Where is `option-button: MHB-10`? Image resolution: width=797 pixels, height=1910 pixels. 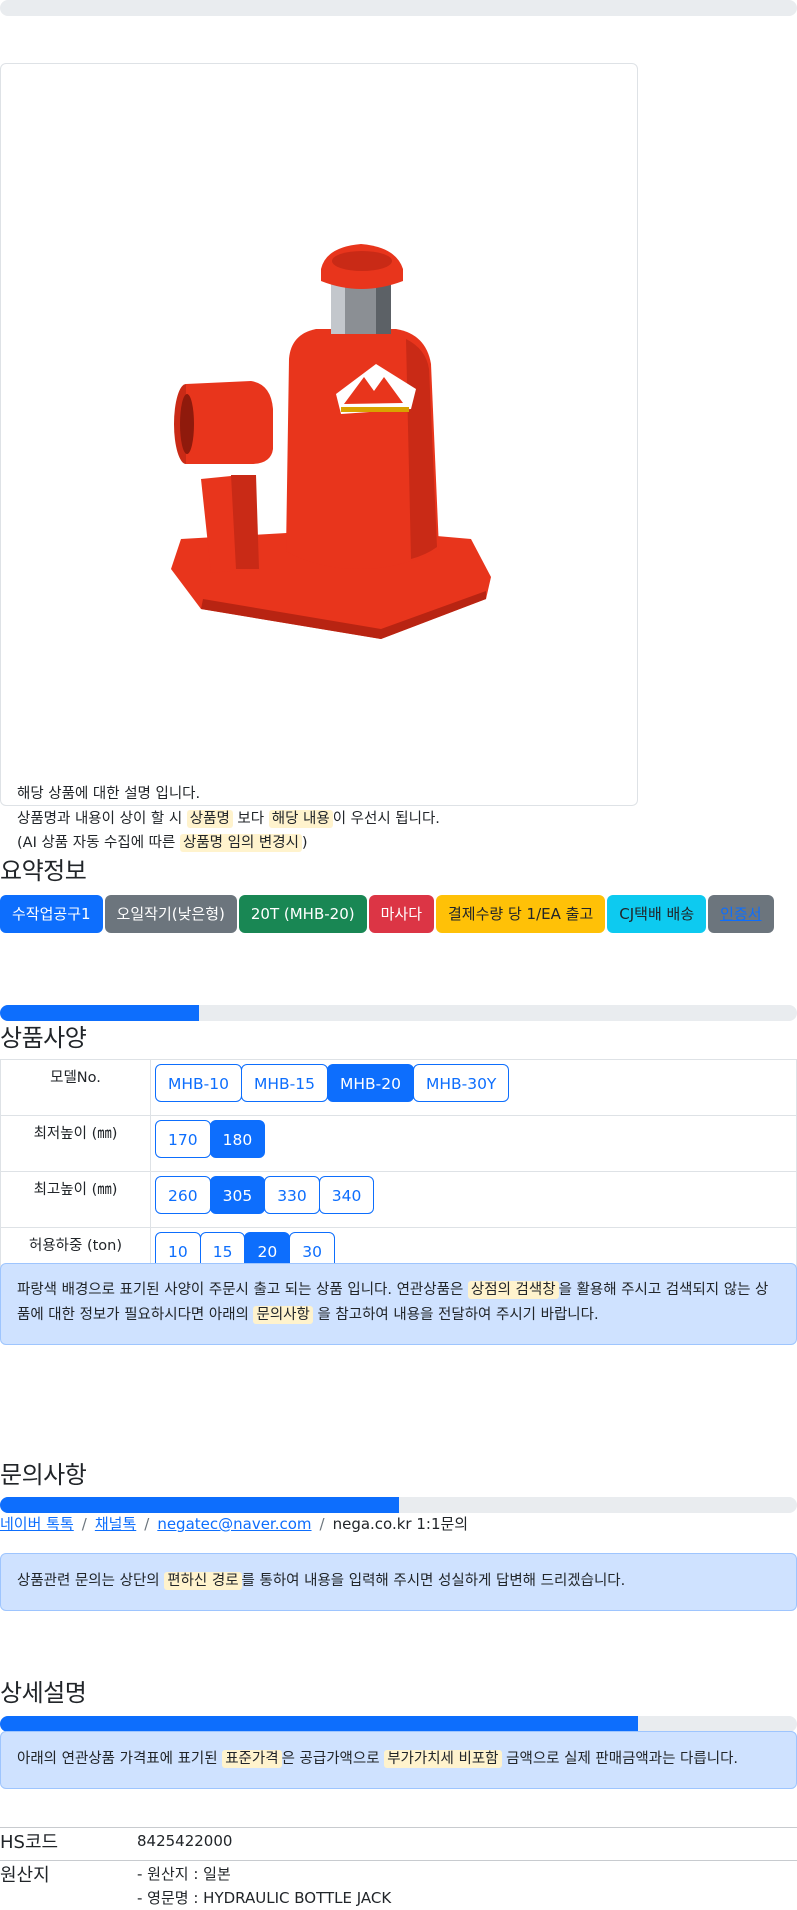 option-button: MHB-10 is located at coordinates (198, 1083).